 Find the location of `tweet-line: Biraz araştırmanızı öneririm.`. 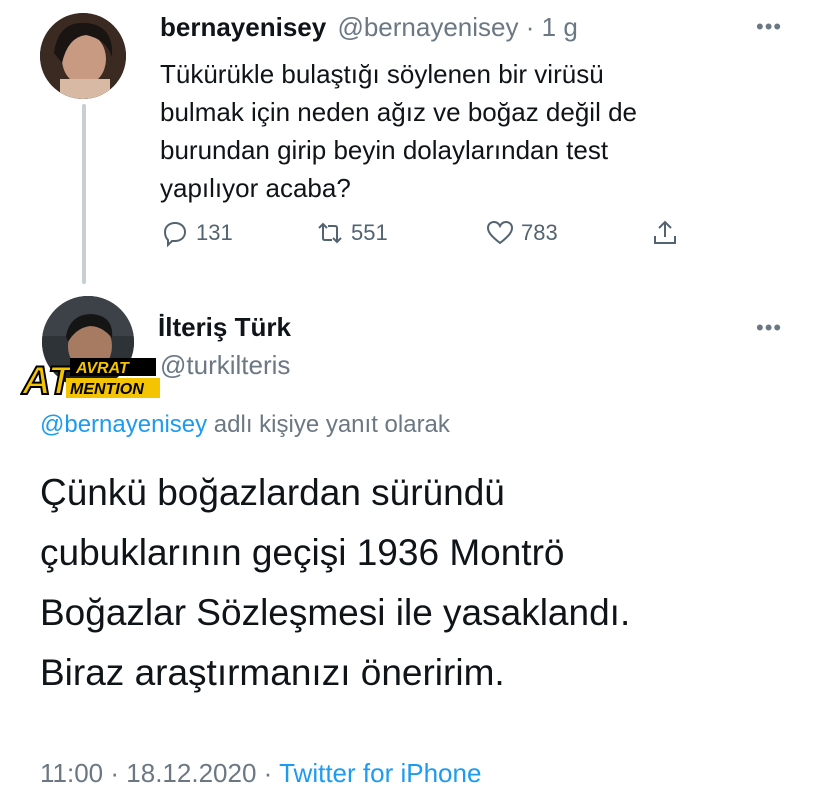

tweet-line: Biraz araştırmanızı öneririm. is located at coordinates (272, 672).